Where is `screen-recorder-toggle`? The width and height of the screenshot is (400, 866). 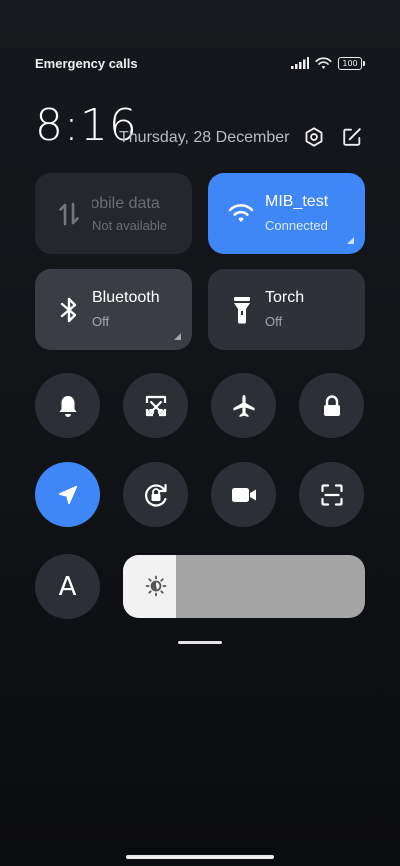
screen-recorder-toggle is located at coordinates (243, 494).